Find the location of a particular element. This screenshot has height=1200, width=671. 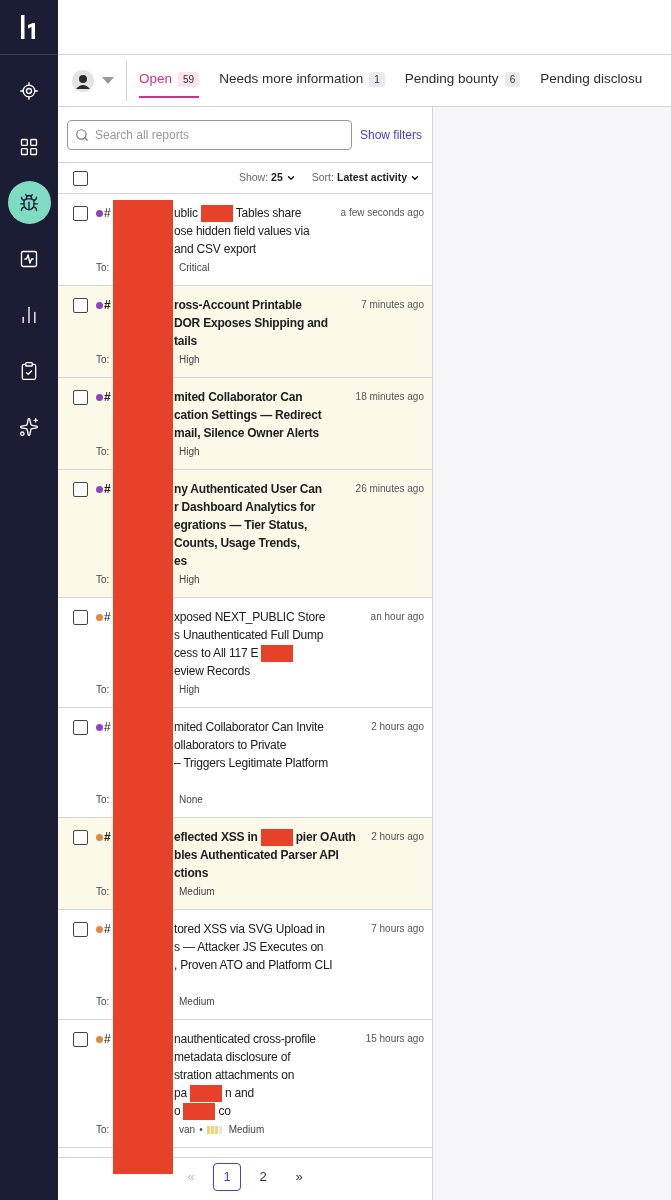

report-row: # To: eflected XSS in pier OAuth bles Authenticated Parser API ctions 2 hours ago Medium is located at coordinates (245, 864).